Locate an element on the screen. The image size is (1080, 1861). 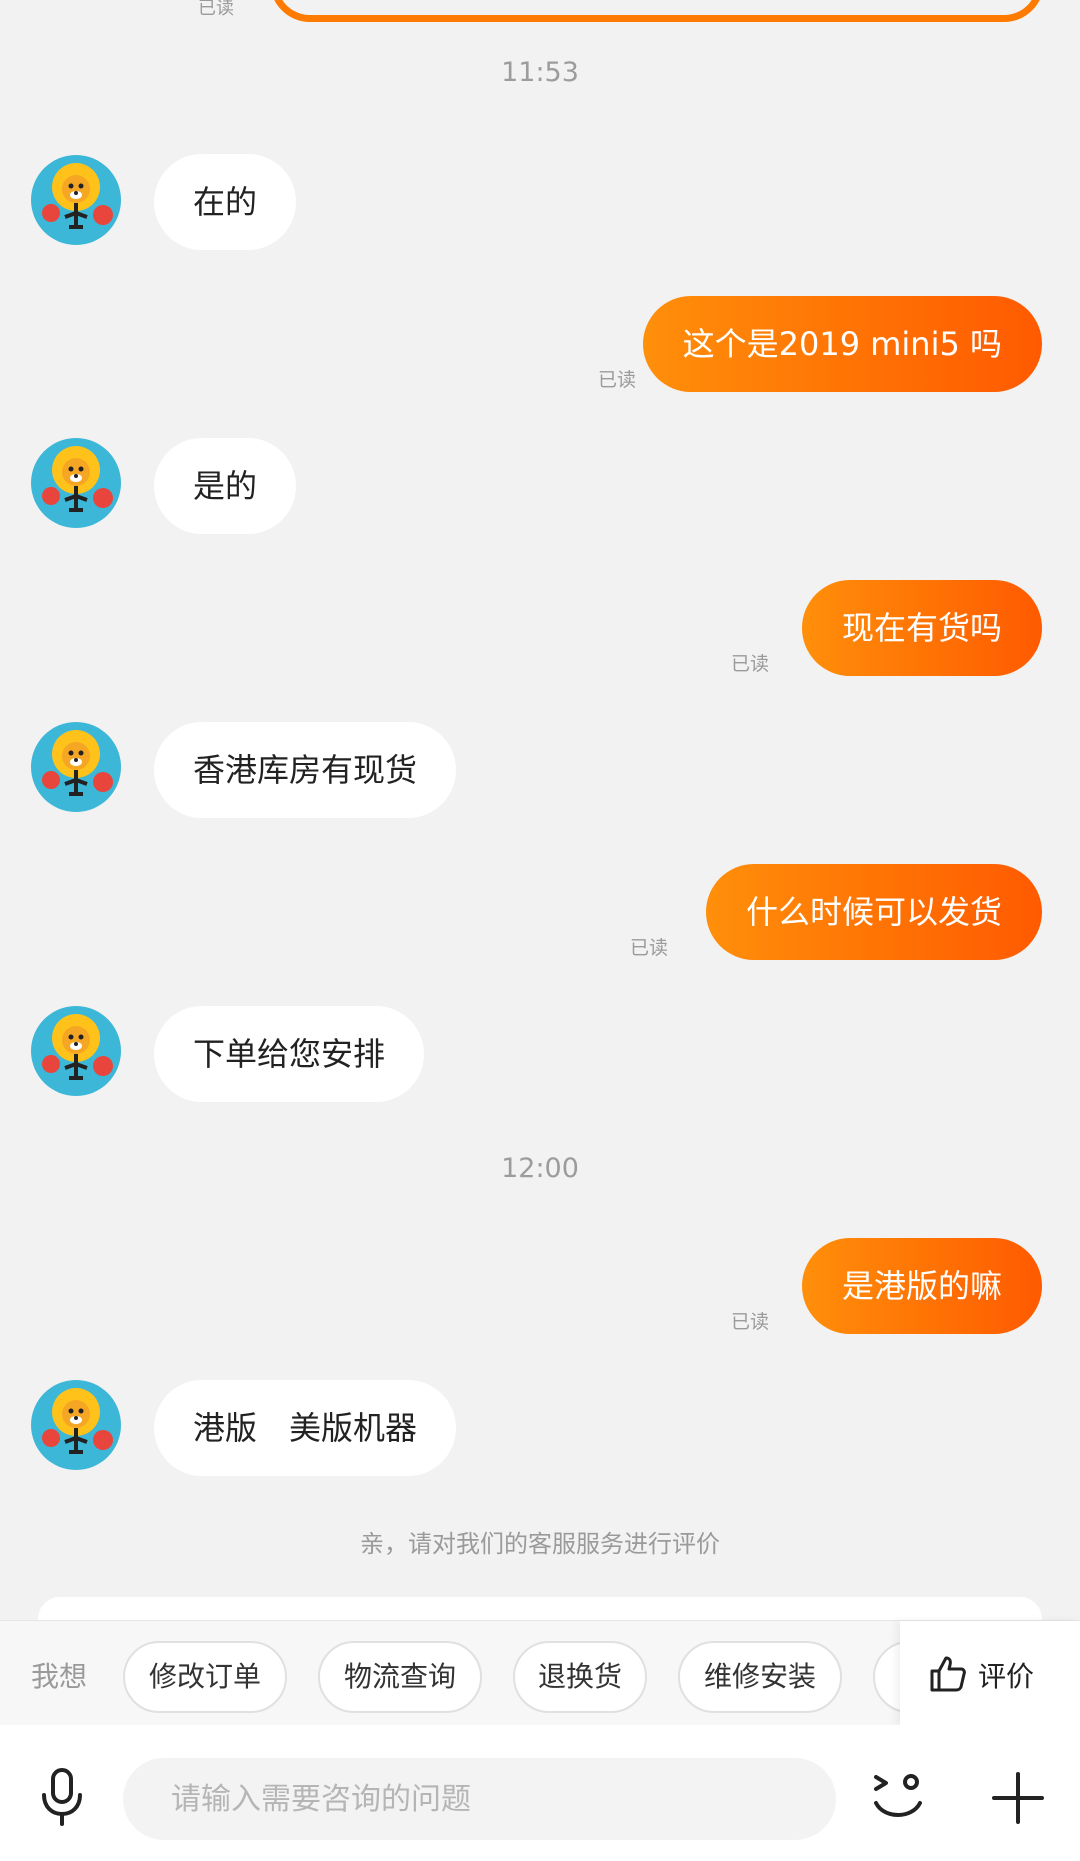
plus-icon is located at coordinates (1018, 1798).